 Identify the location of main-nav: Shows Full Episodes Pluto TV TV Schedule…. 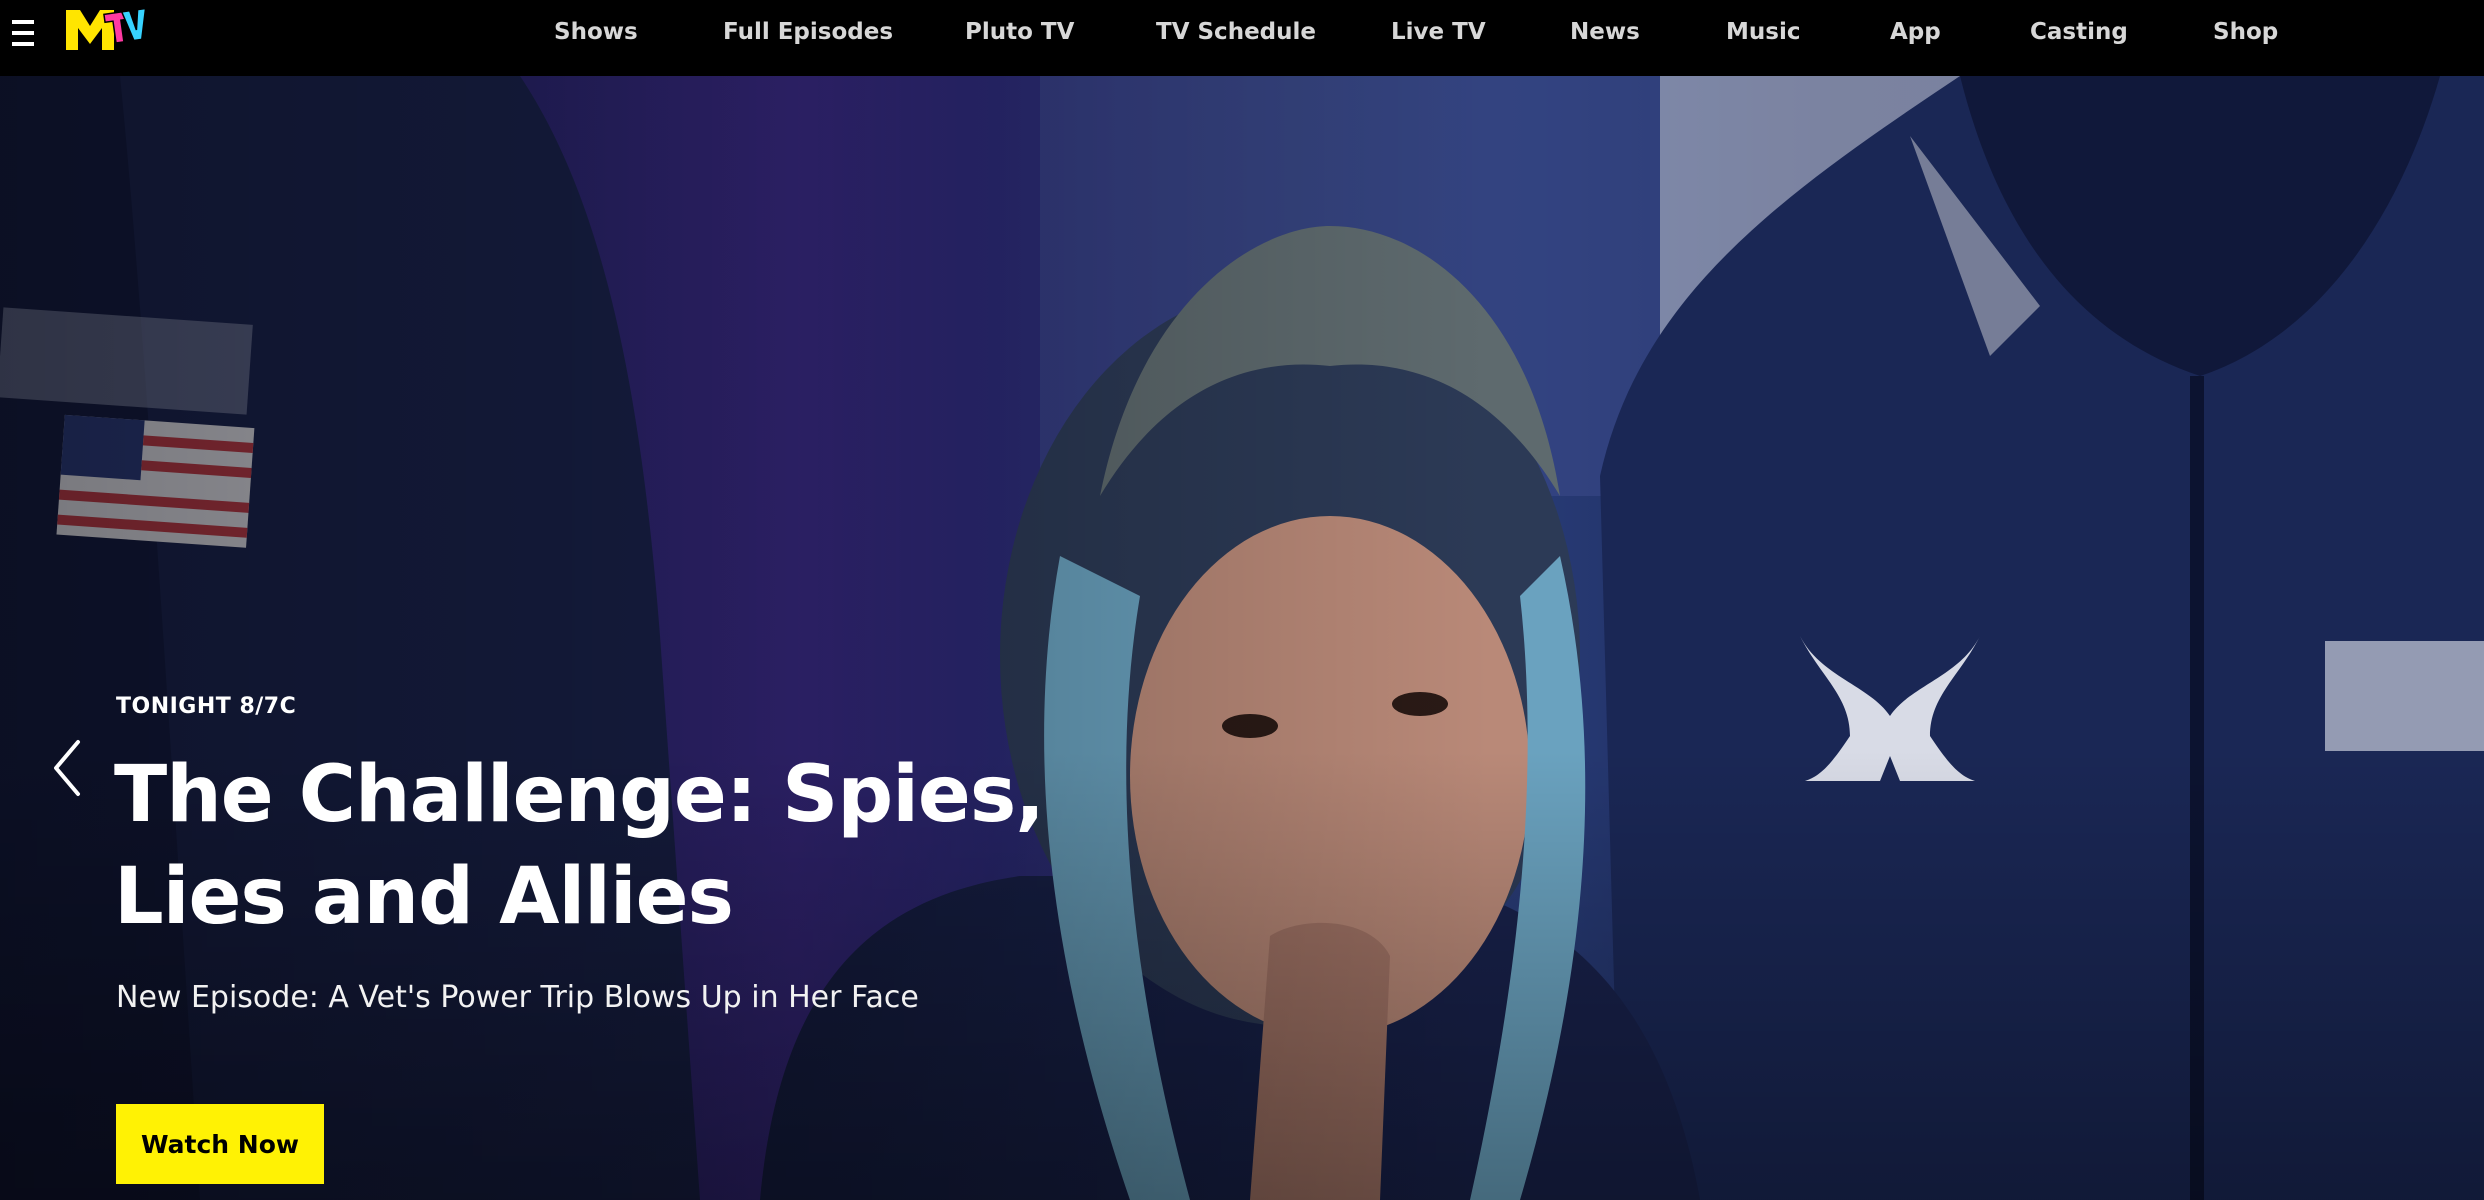
(1242, 34).